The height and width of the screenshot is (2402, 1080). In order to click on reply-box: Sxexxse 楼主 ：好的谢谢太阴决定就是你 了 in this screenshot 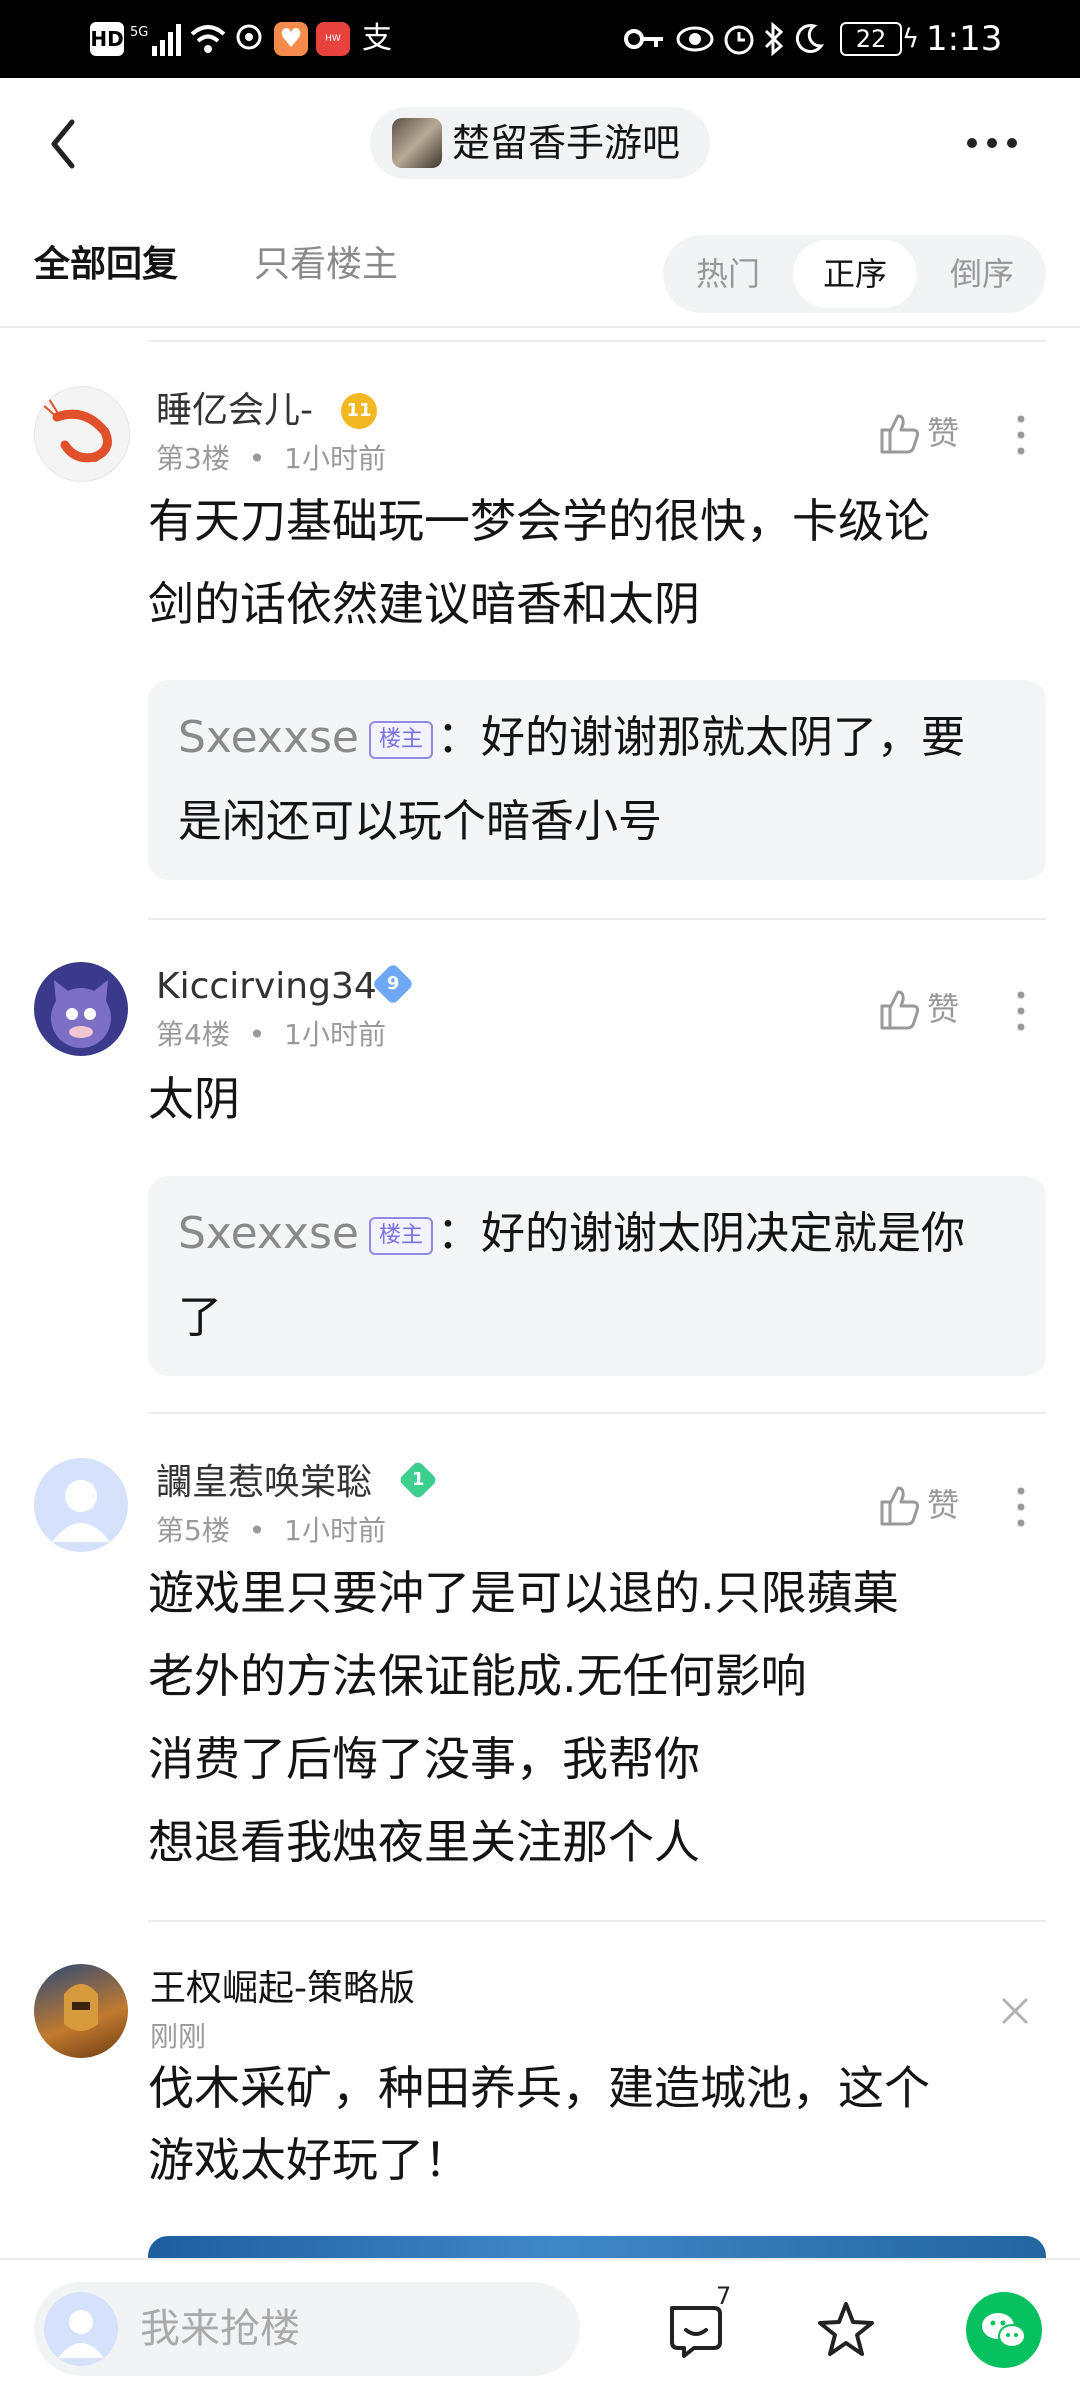, I will do `click(597, 1276)`.